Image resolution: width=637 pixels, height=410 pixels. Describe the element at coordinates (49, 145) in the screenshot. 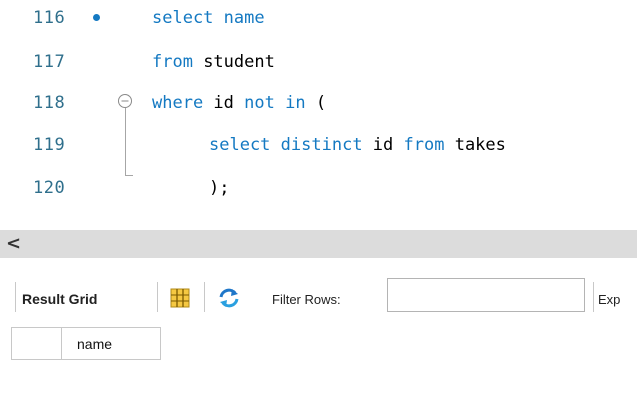

I see `line-number: 119` at that location.